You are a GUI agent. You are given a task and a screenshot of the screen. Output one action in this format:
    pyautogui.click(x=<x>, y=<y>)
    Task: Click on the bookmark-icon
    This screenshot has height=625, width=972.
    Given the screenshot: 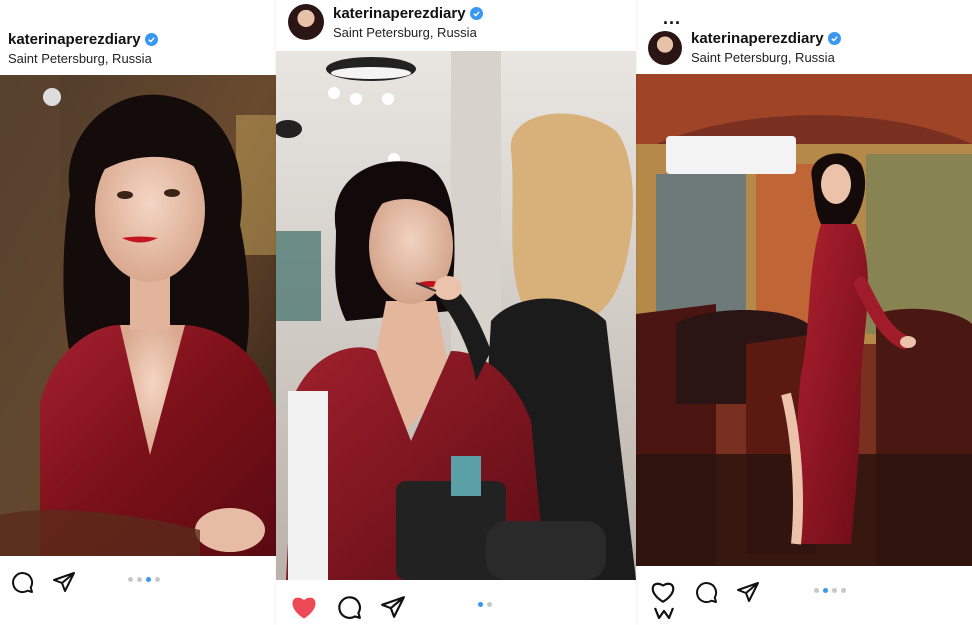 What is the action you would take?
    pyautogui.click(x=664, y=615)
    